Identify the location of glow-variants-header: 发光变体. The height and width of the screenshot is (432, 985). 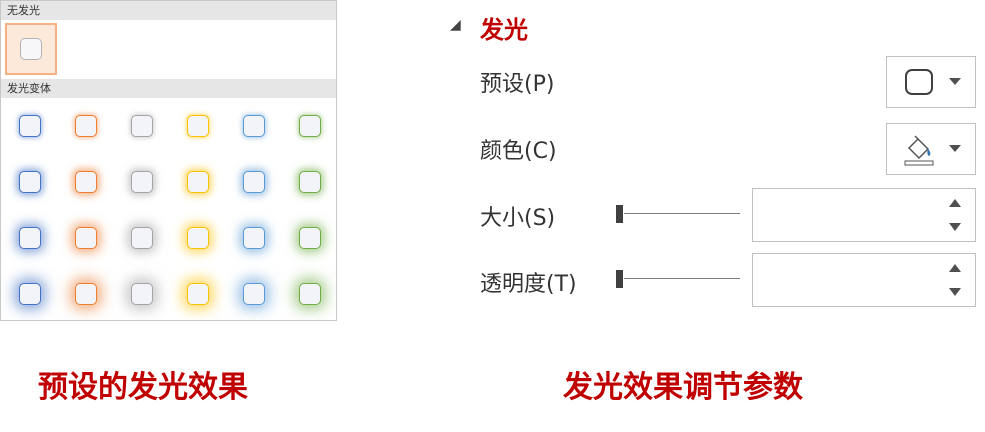
(168, 88).